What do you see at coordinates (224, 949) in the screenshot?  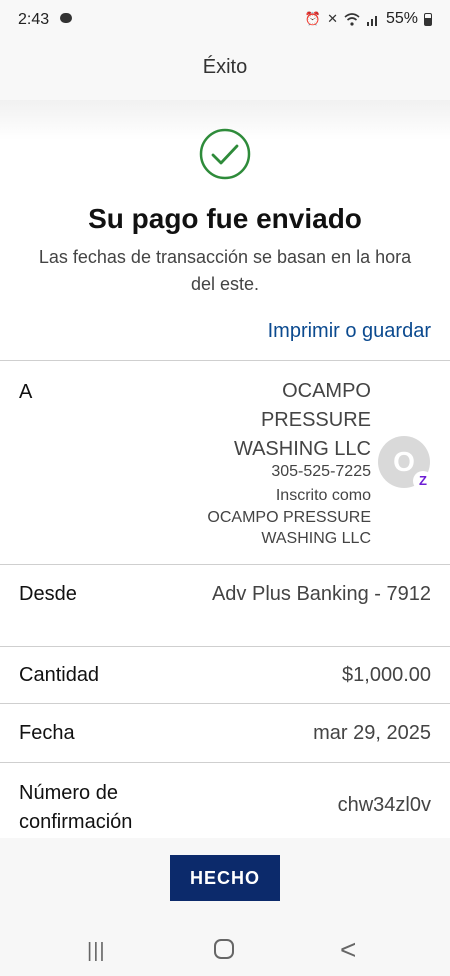 I see `home-icon` at bounding box center [224, 949].